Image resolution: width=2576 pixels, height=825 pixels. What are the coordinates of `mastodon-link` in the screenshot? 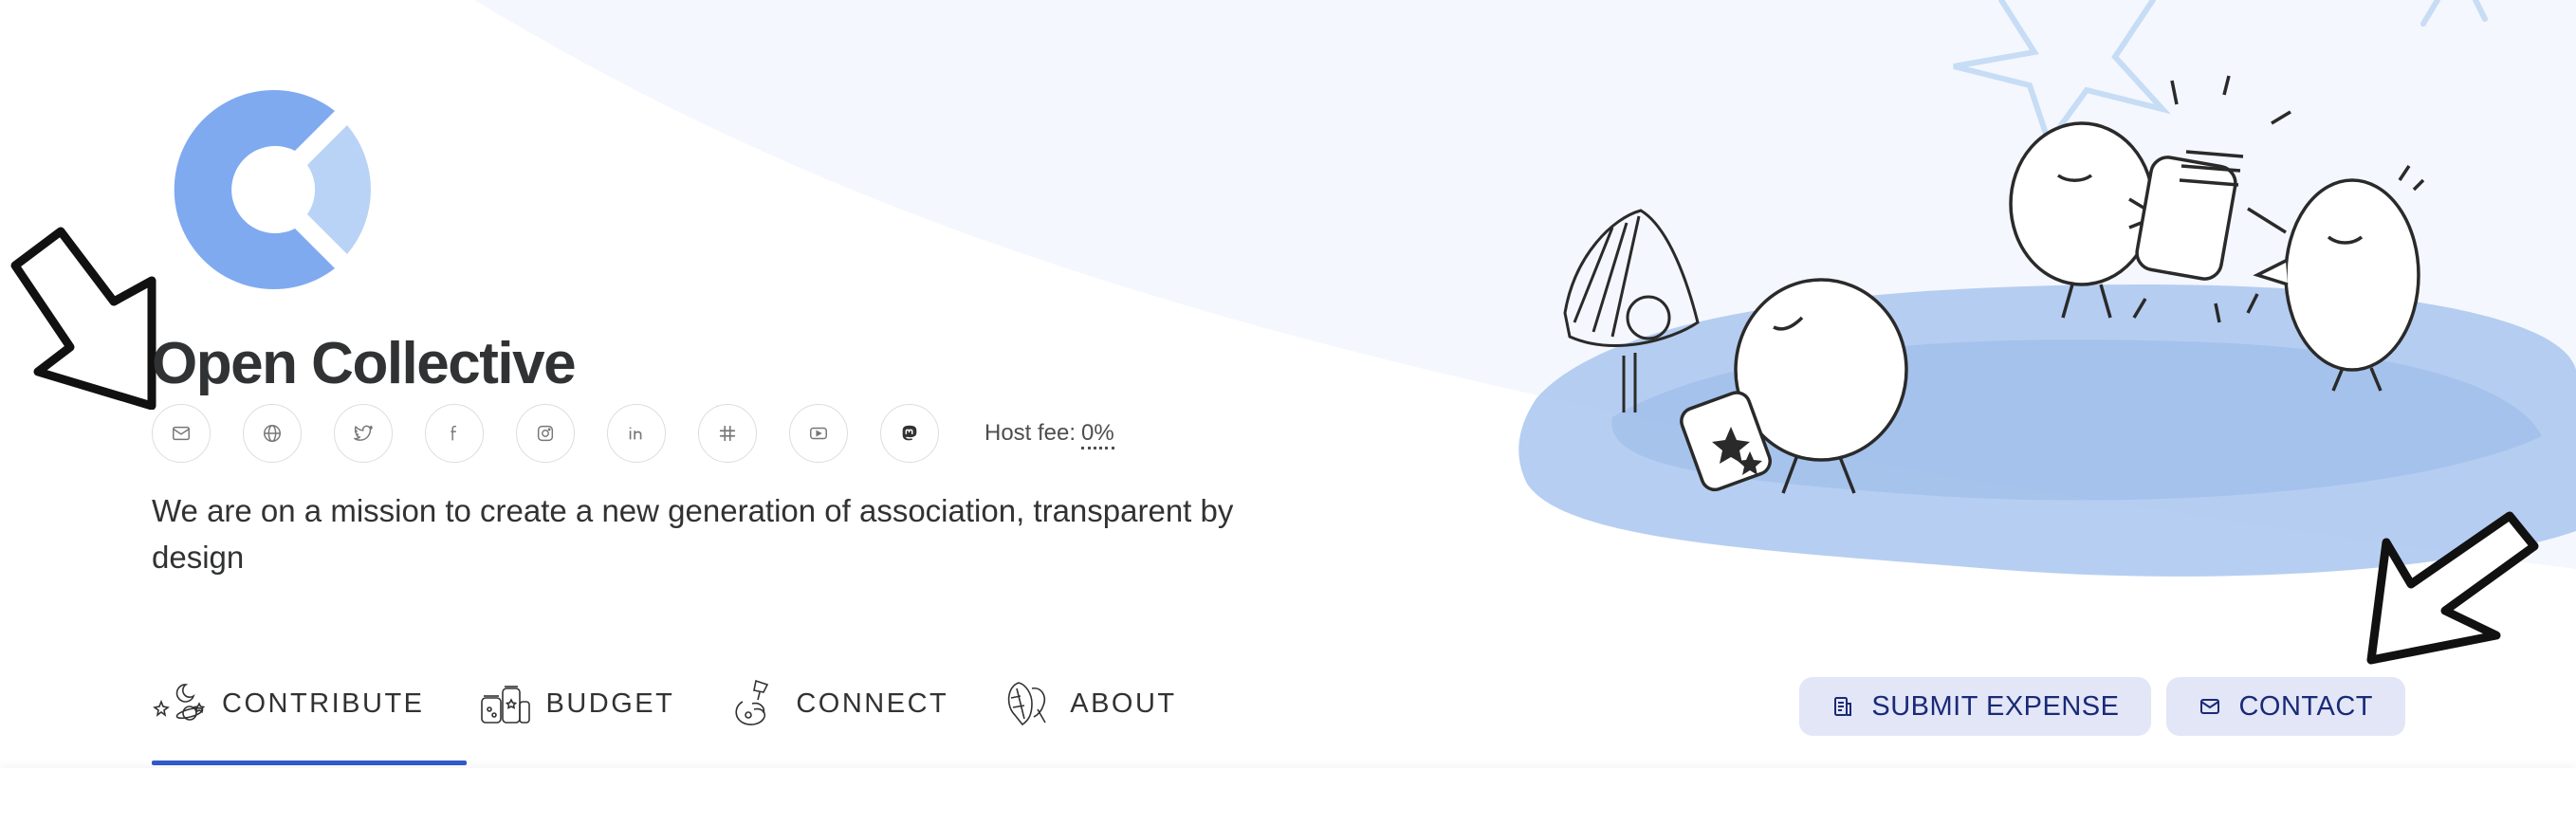 It's located at (909, 433).